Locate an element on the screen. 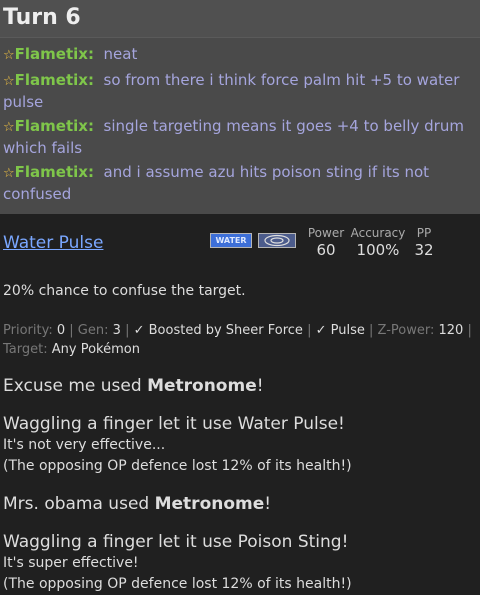 Image resolution: width=480 pixels, height=595 pixels. battle-log-line: Mrs. obama used Metronome! is located at coordinates (240, 499).